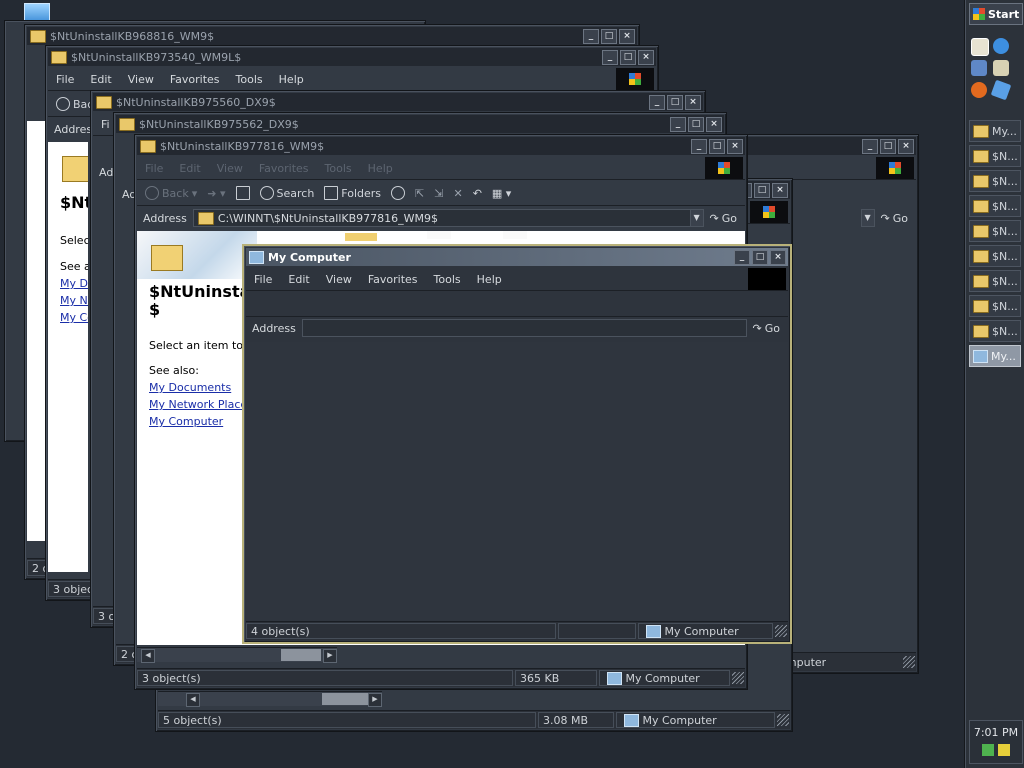 The image size is (1024, 768). Describe the element at coordinates (979, 90) in the screenshot. I see `firefox-icon` at that location.